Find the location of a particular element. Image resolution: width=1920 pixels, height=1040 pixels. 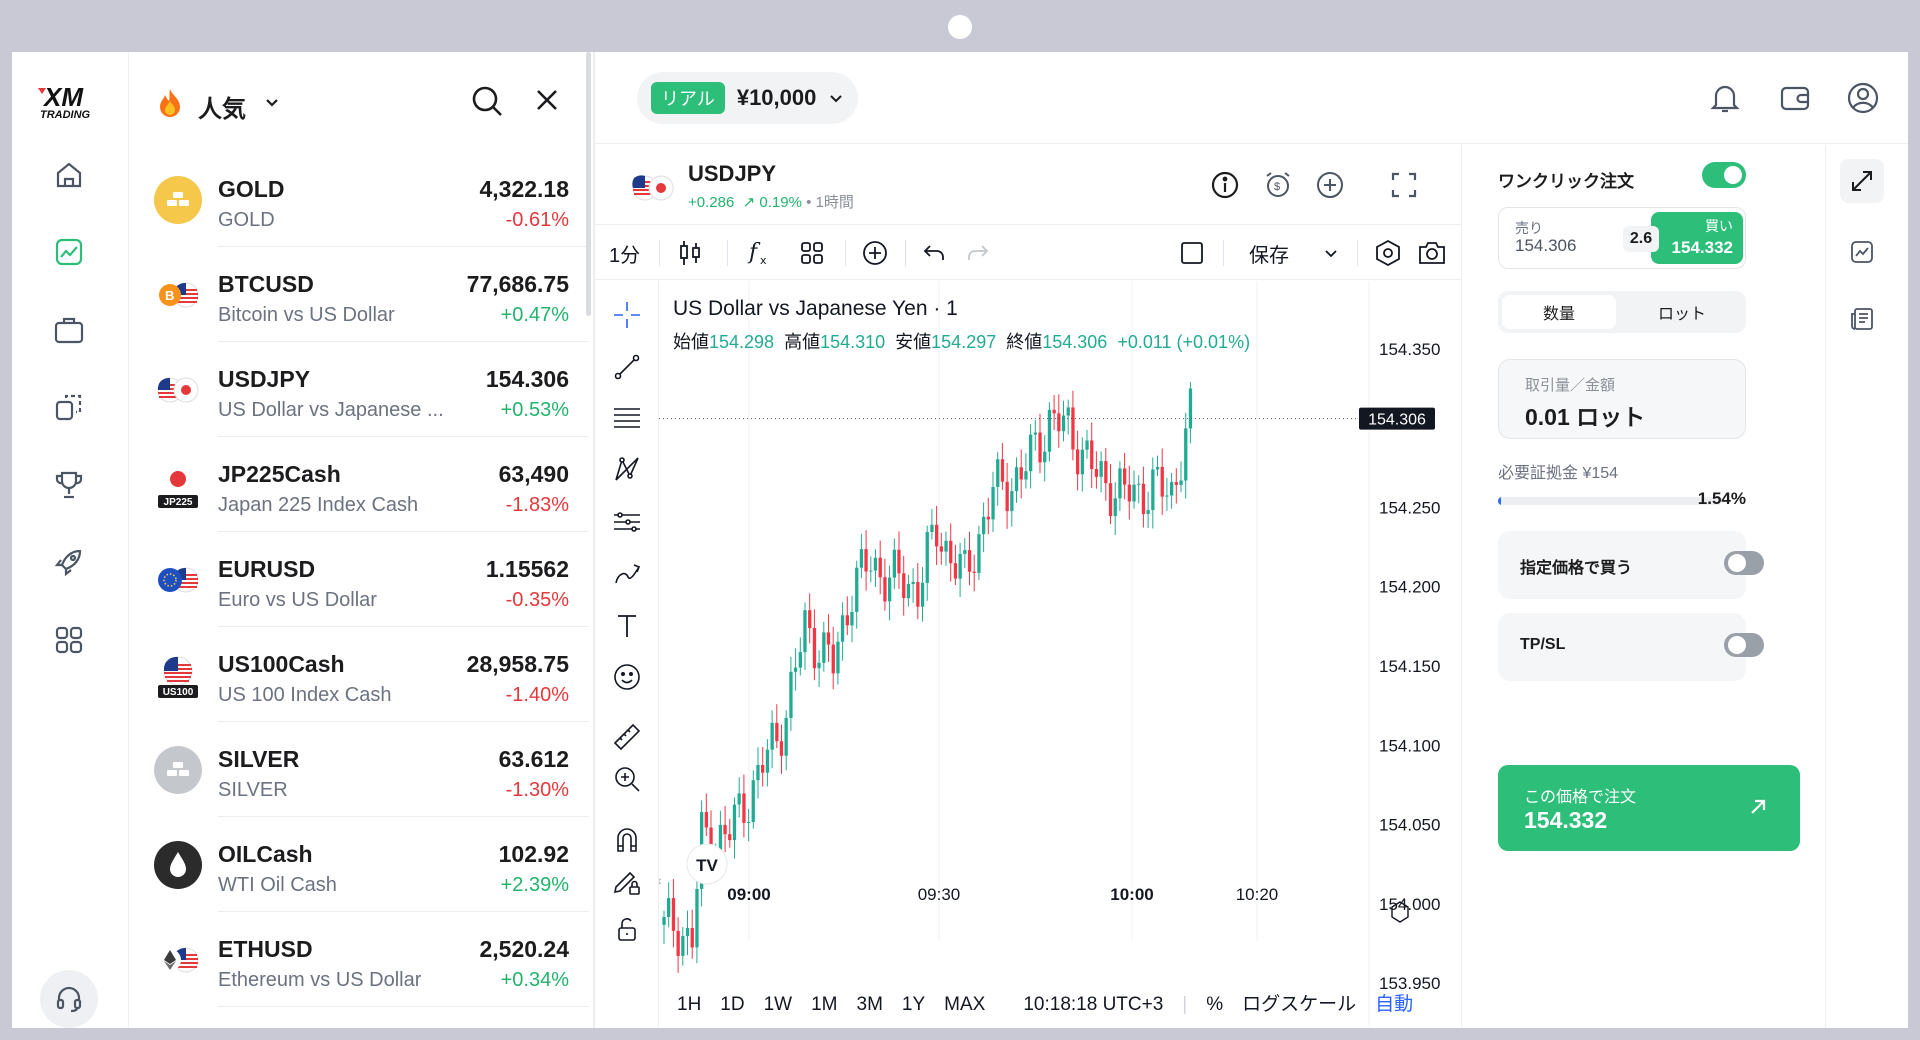

range-1y: 1Y is located at coordinates (913, 1004).